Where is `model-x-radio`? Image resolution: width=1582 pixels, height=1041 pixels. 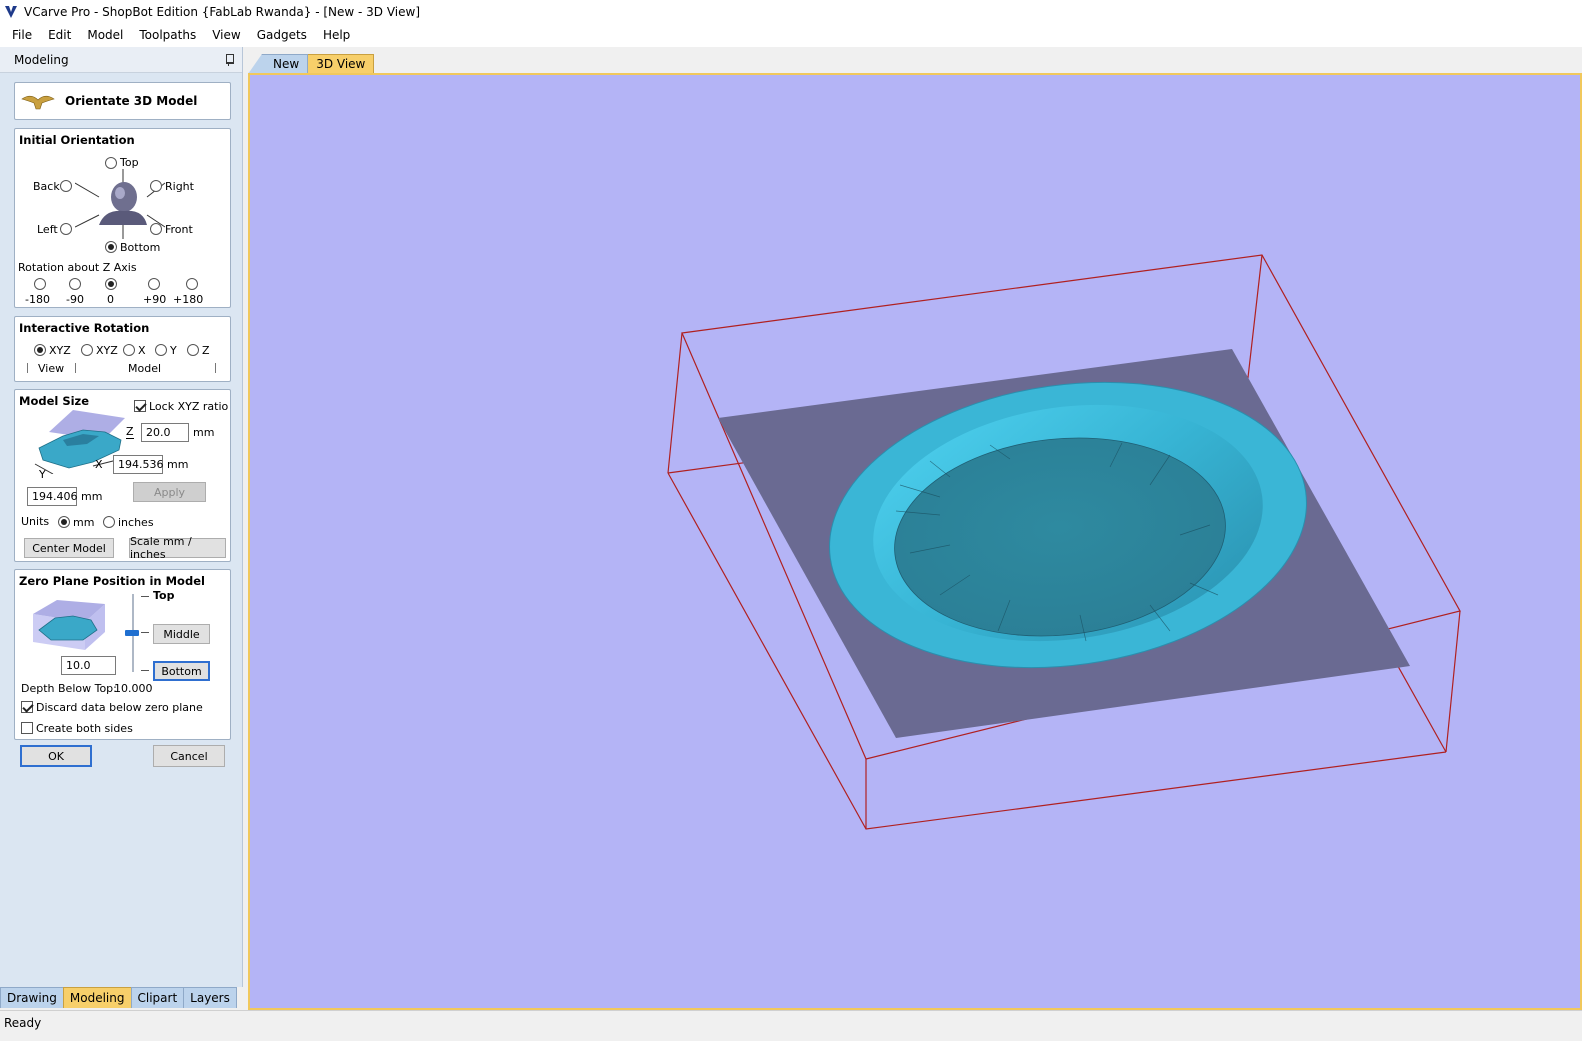
model-x-radio is located at coordinates (129, 350).